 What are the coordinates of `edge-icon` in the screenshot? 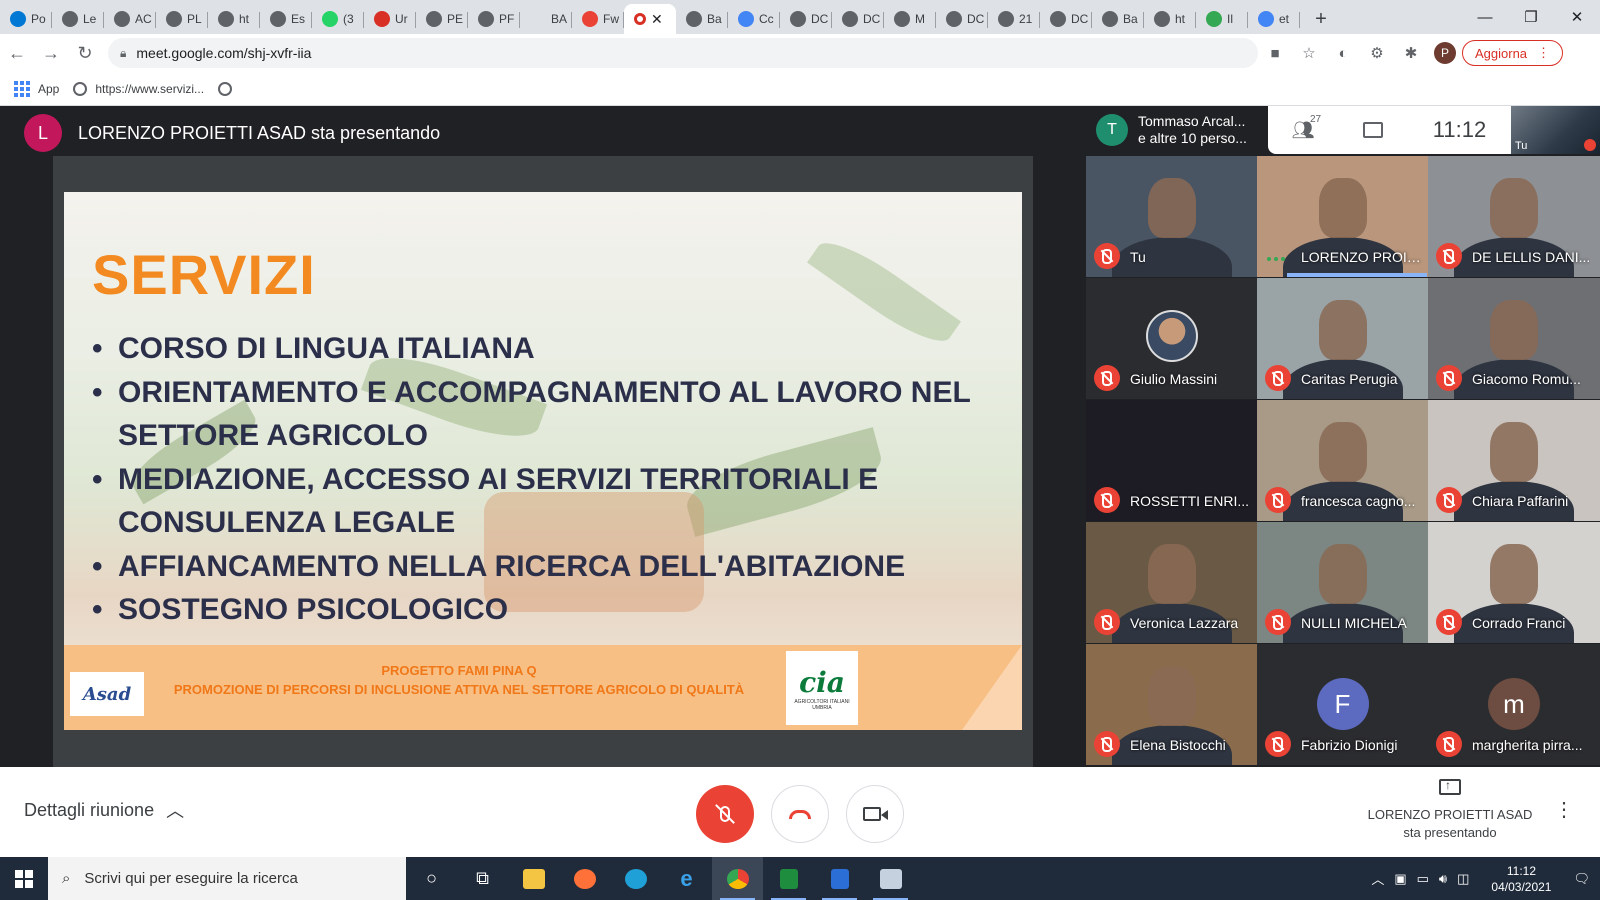 It's located at (635, 878).